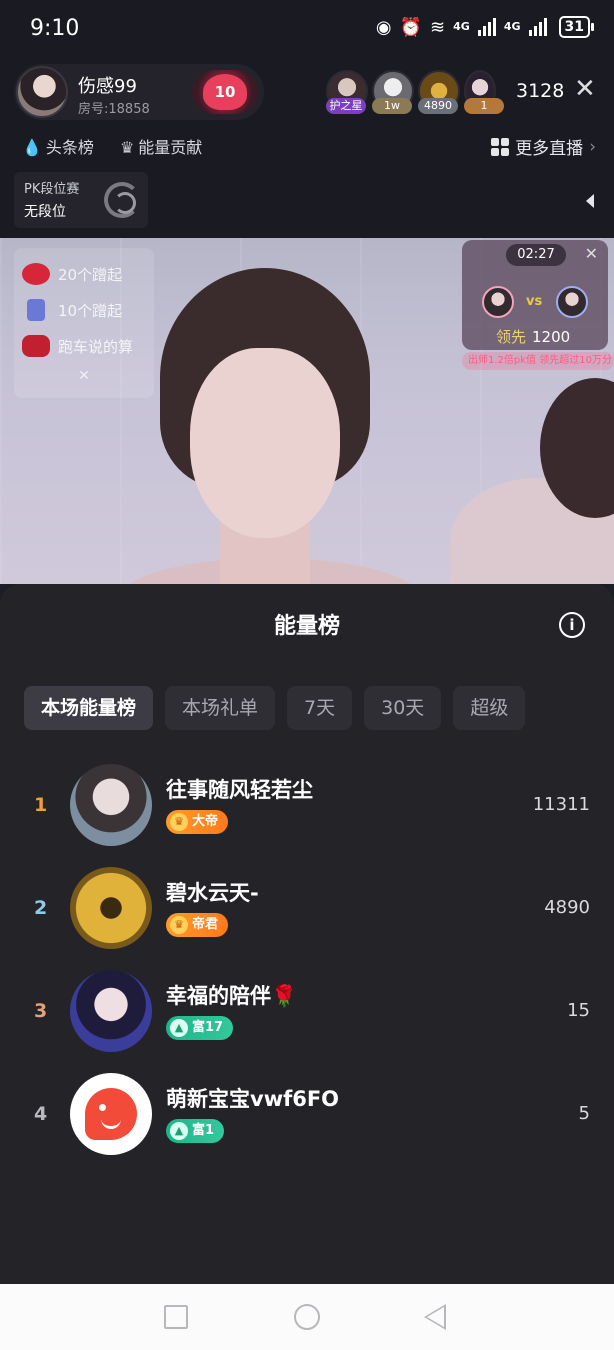 Image resolution: width=614 pixels, height=1350 pixels. What do you see at coordinates (538, 361) in the screenshot?
I see `pk-ticker: 出师1.2倍pk值 领先超过10万分` at bounding box center [538, 361].